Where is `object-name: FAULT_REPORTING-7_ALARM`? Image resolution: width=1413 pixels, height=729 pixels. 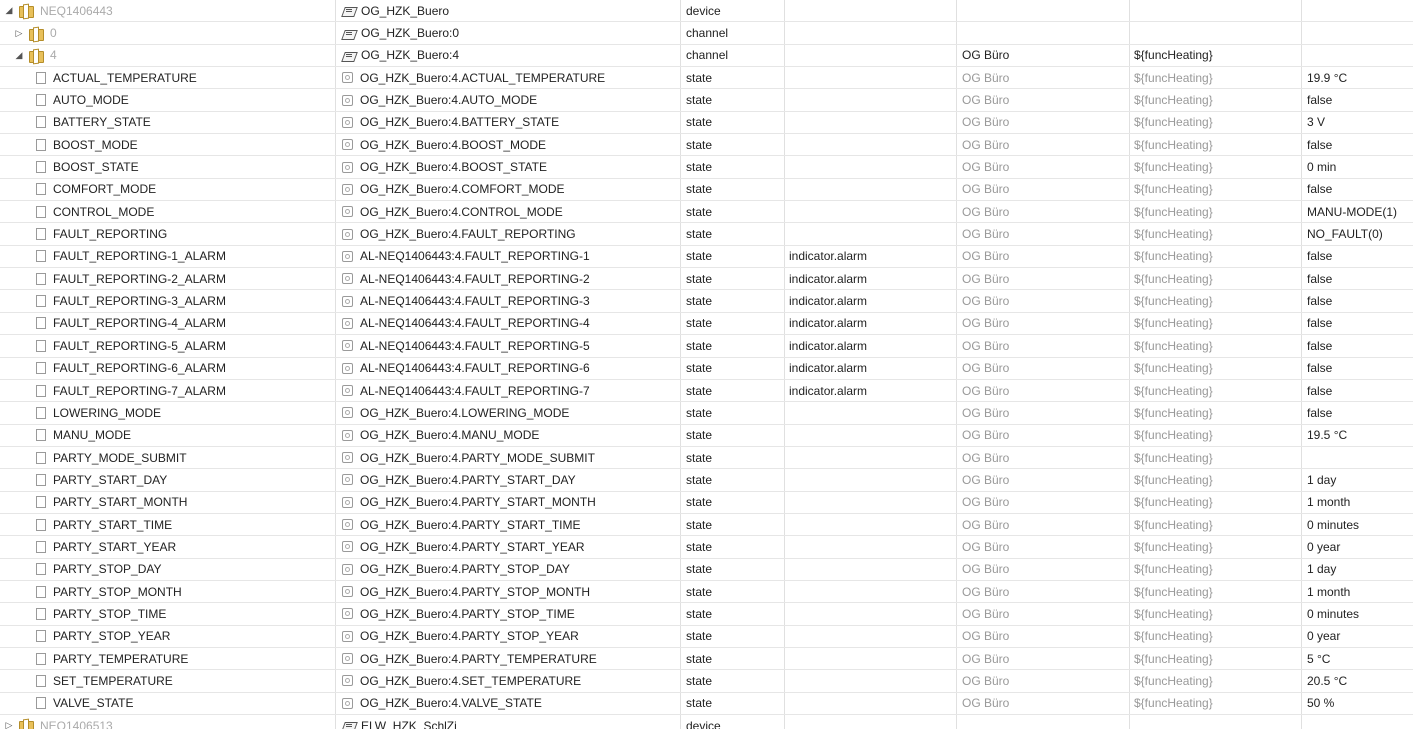
object-name: FAULT_REPORTING-7_ALARM is located at coordinates (139, 390).